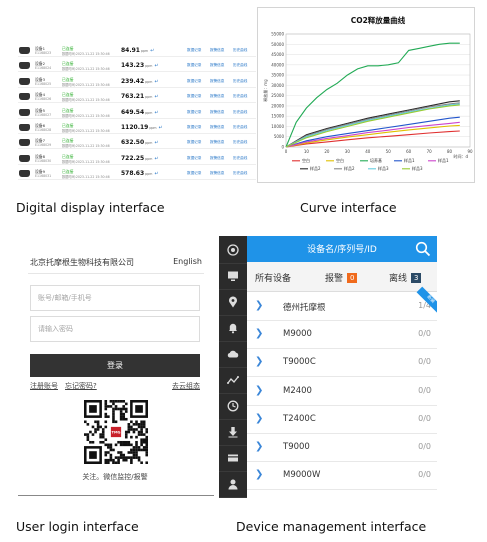  What do you see at coordinates (115, 329) in the screenshot?
I see `password-input` at bounding box center [115, 329].